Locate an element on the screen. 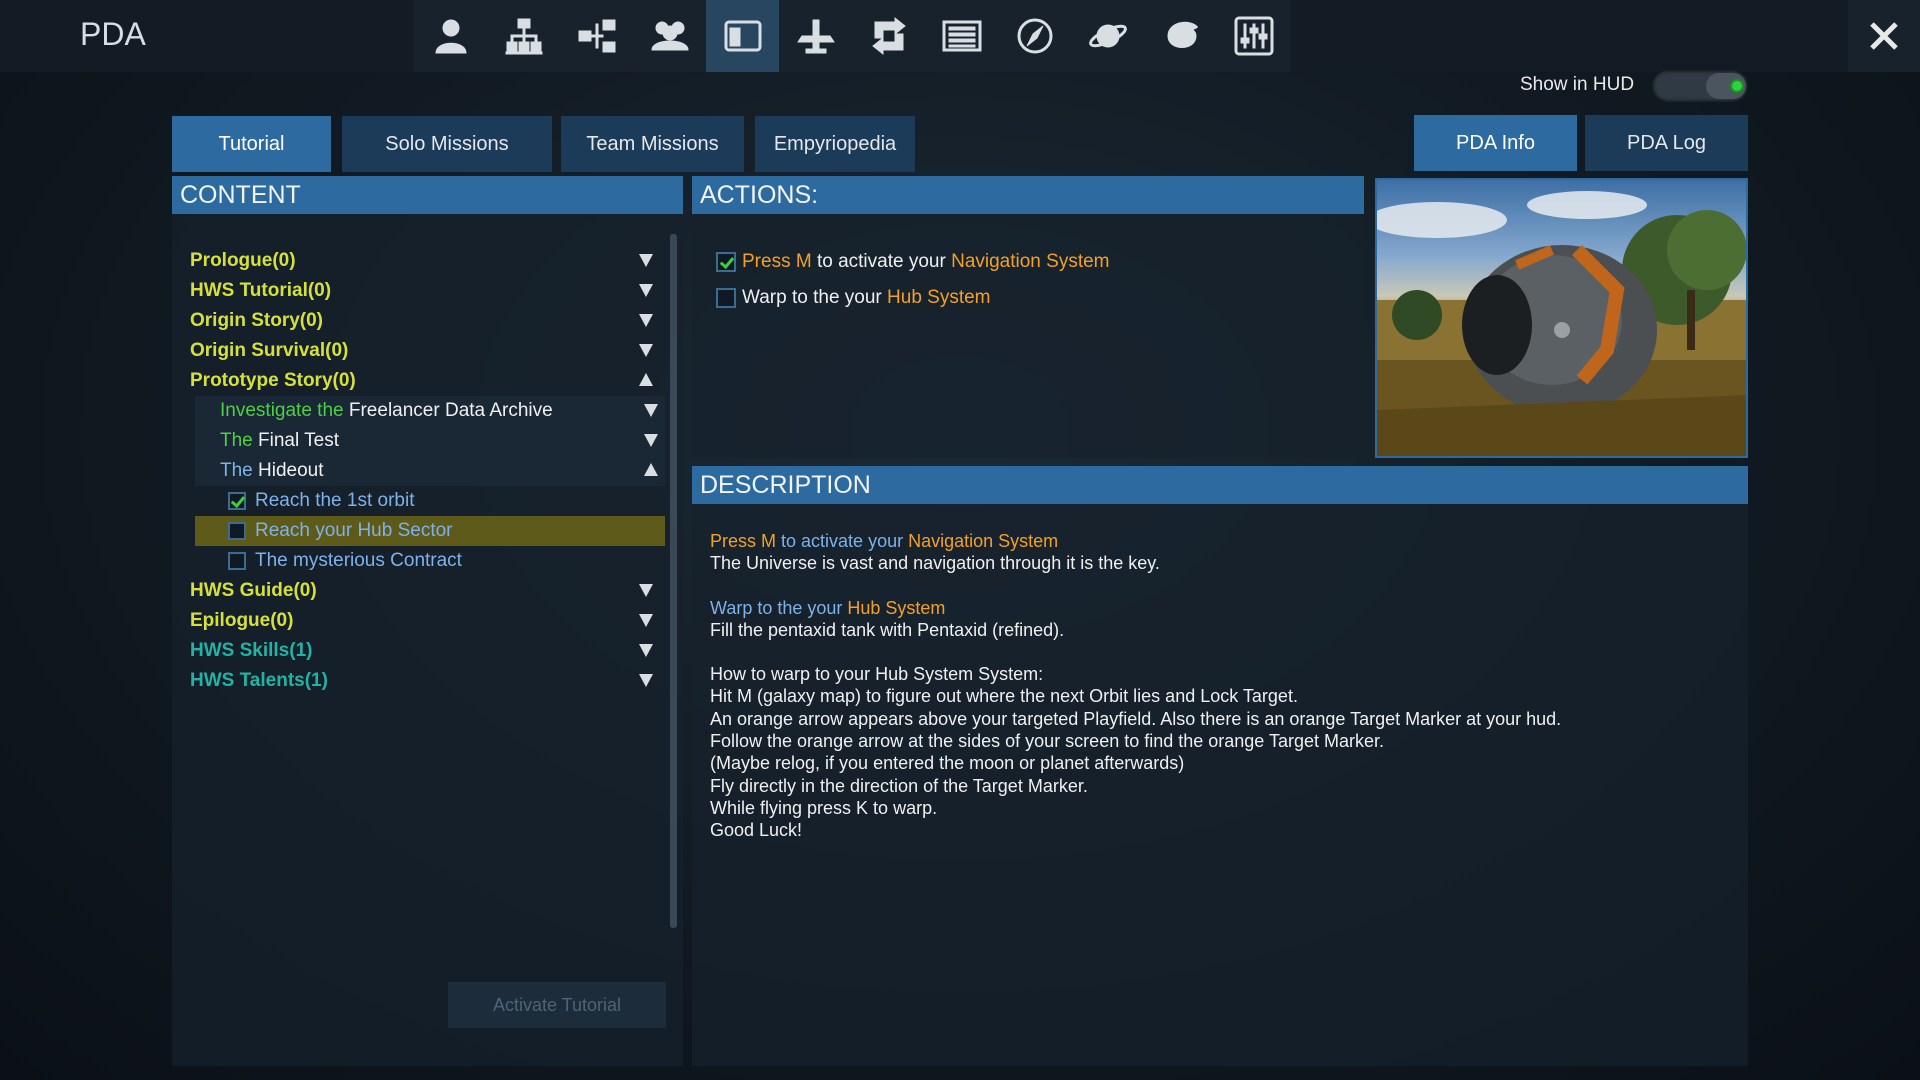  list-icon is located at coordinates (961, 36).